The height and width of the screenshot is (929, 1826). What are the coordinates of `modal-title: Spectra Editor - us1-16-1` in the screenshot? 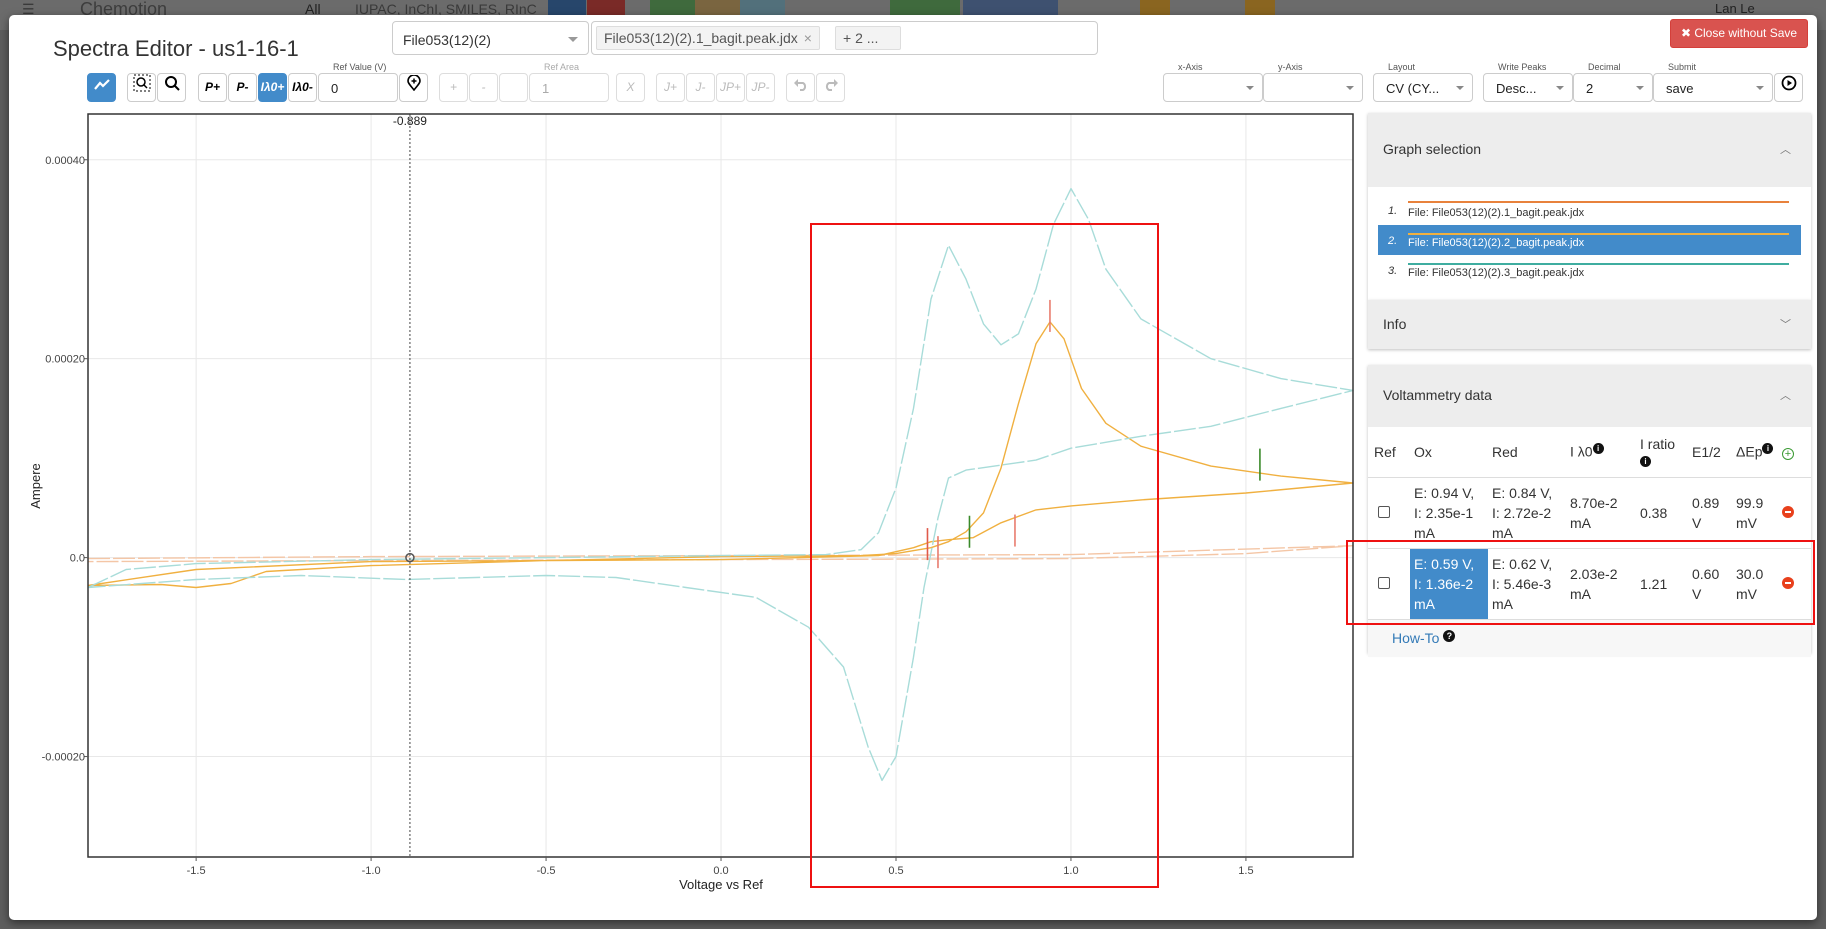 It's located at (176, 48).